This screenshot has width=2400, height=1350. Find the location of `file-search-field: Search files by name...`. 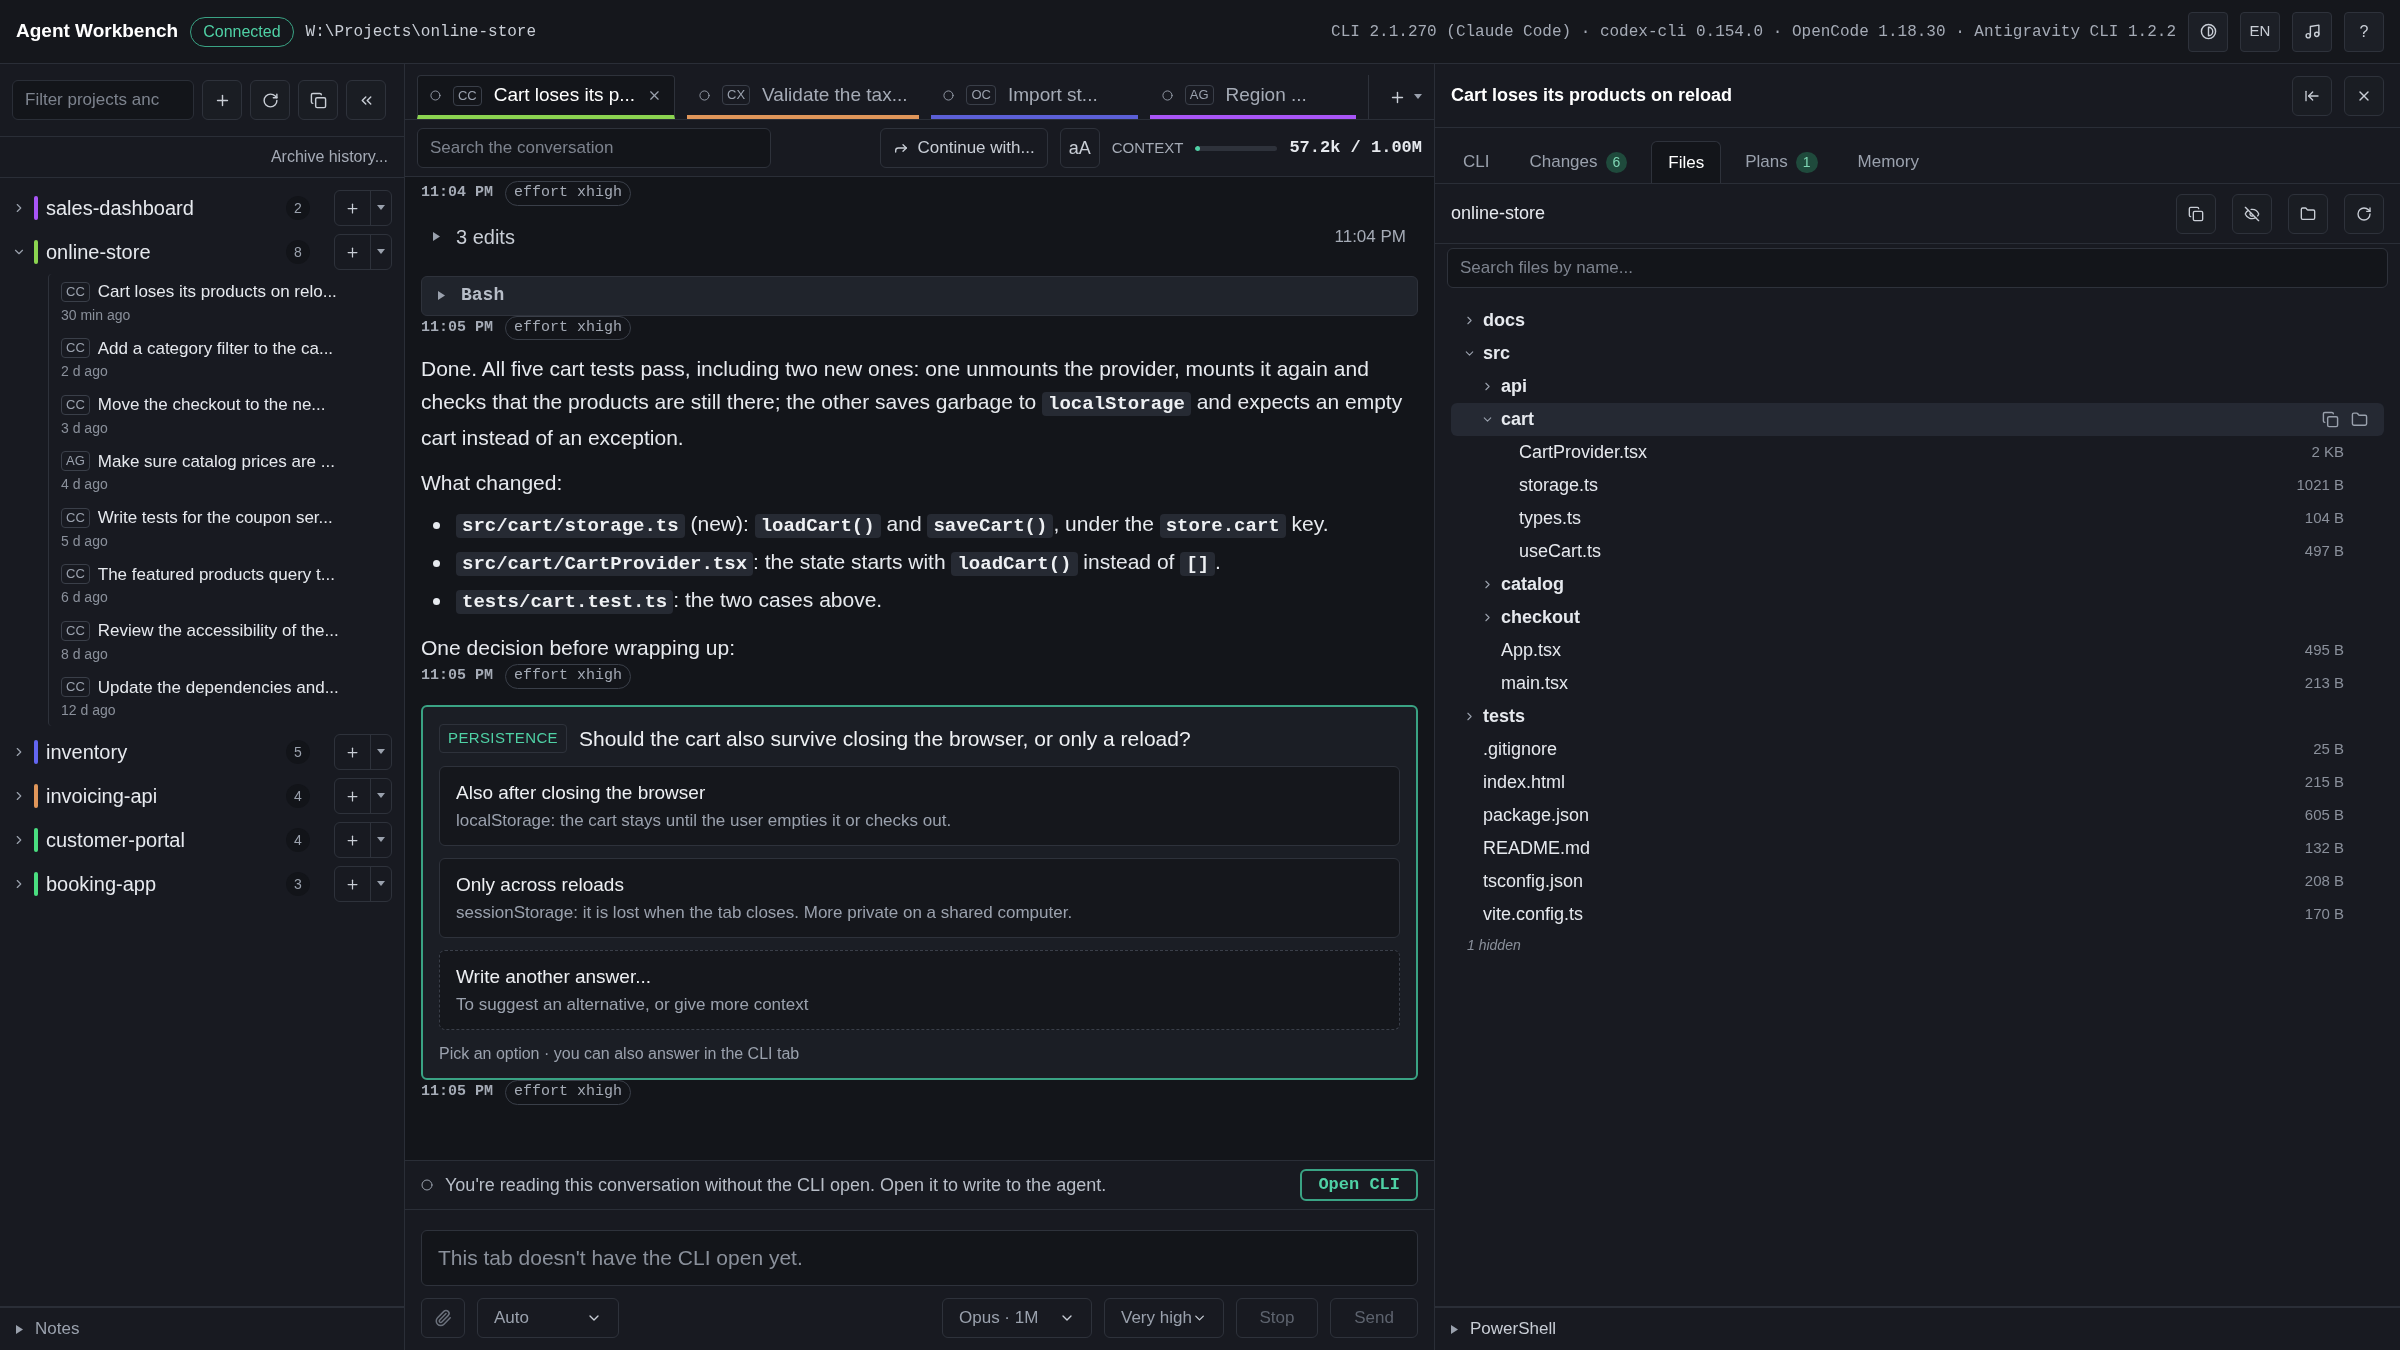

file-search-field: Search files by name... is located at coordinates (1917, 268).